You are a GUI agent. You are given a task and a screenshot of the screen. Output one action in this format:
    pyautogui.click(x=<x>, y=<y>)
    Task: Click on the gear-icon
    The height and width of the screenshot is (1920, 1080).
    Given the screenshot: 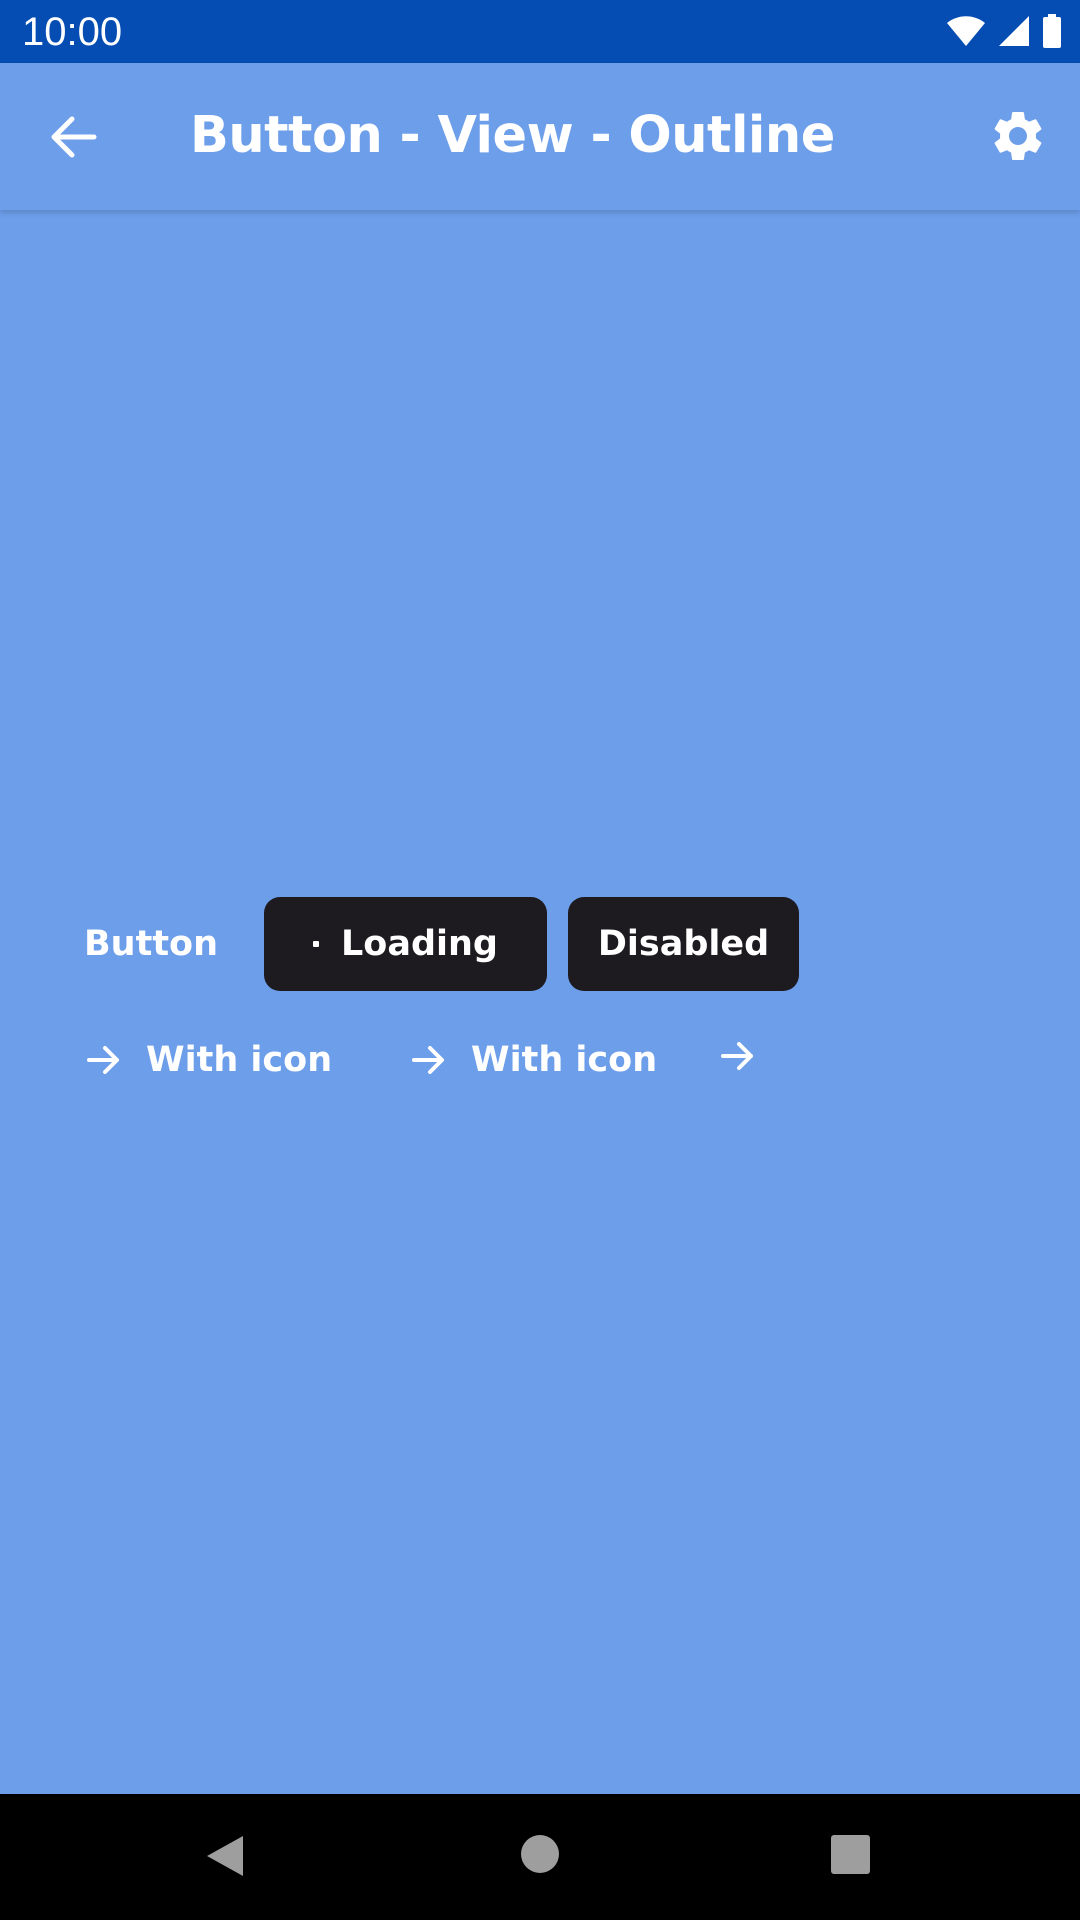 What is the action you would take?
    pyautogui.click(x=1018, y=135)
    